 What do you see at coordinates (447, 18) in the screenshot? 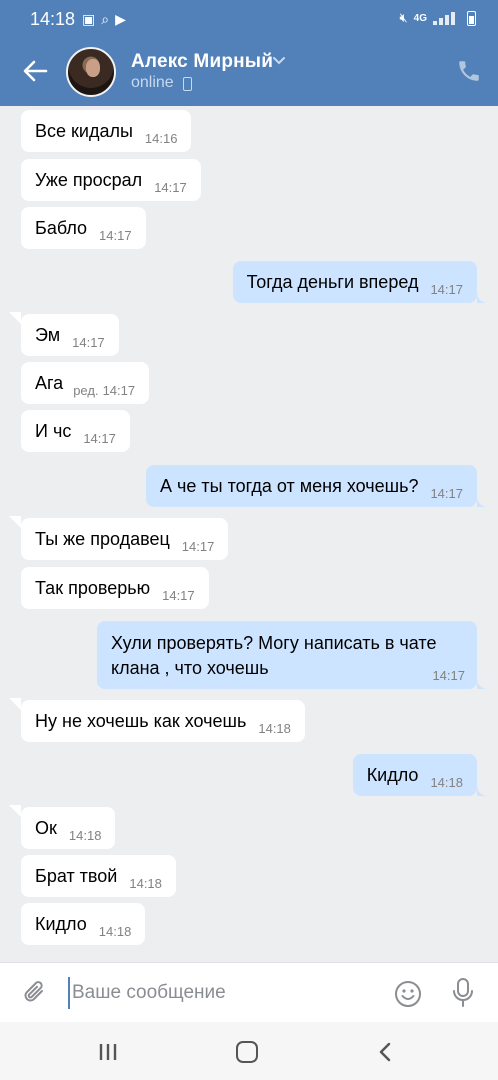
I see `signal-icon` at bounding box center [447, 18].